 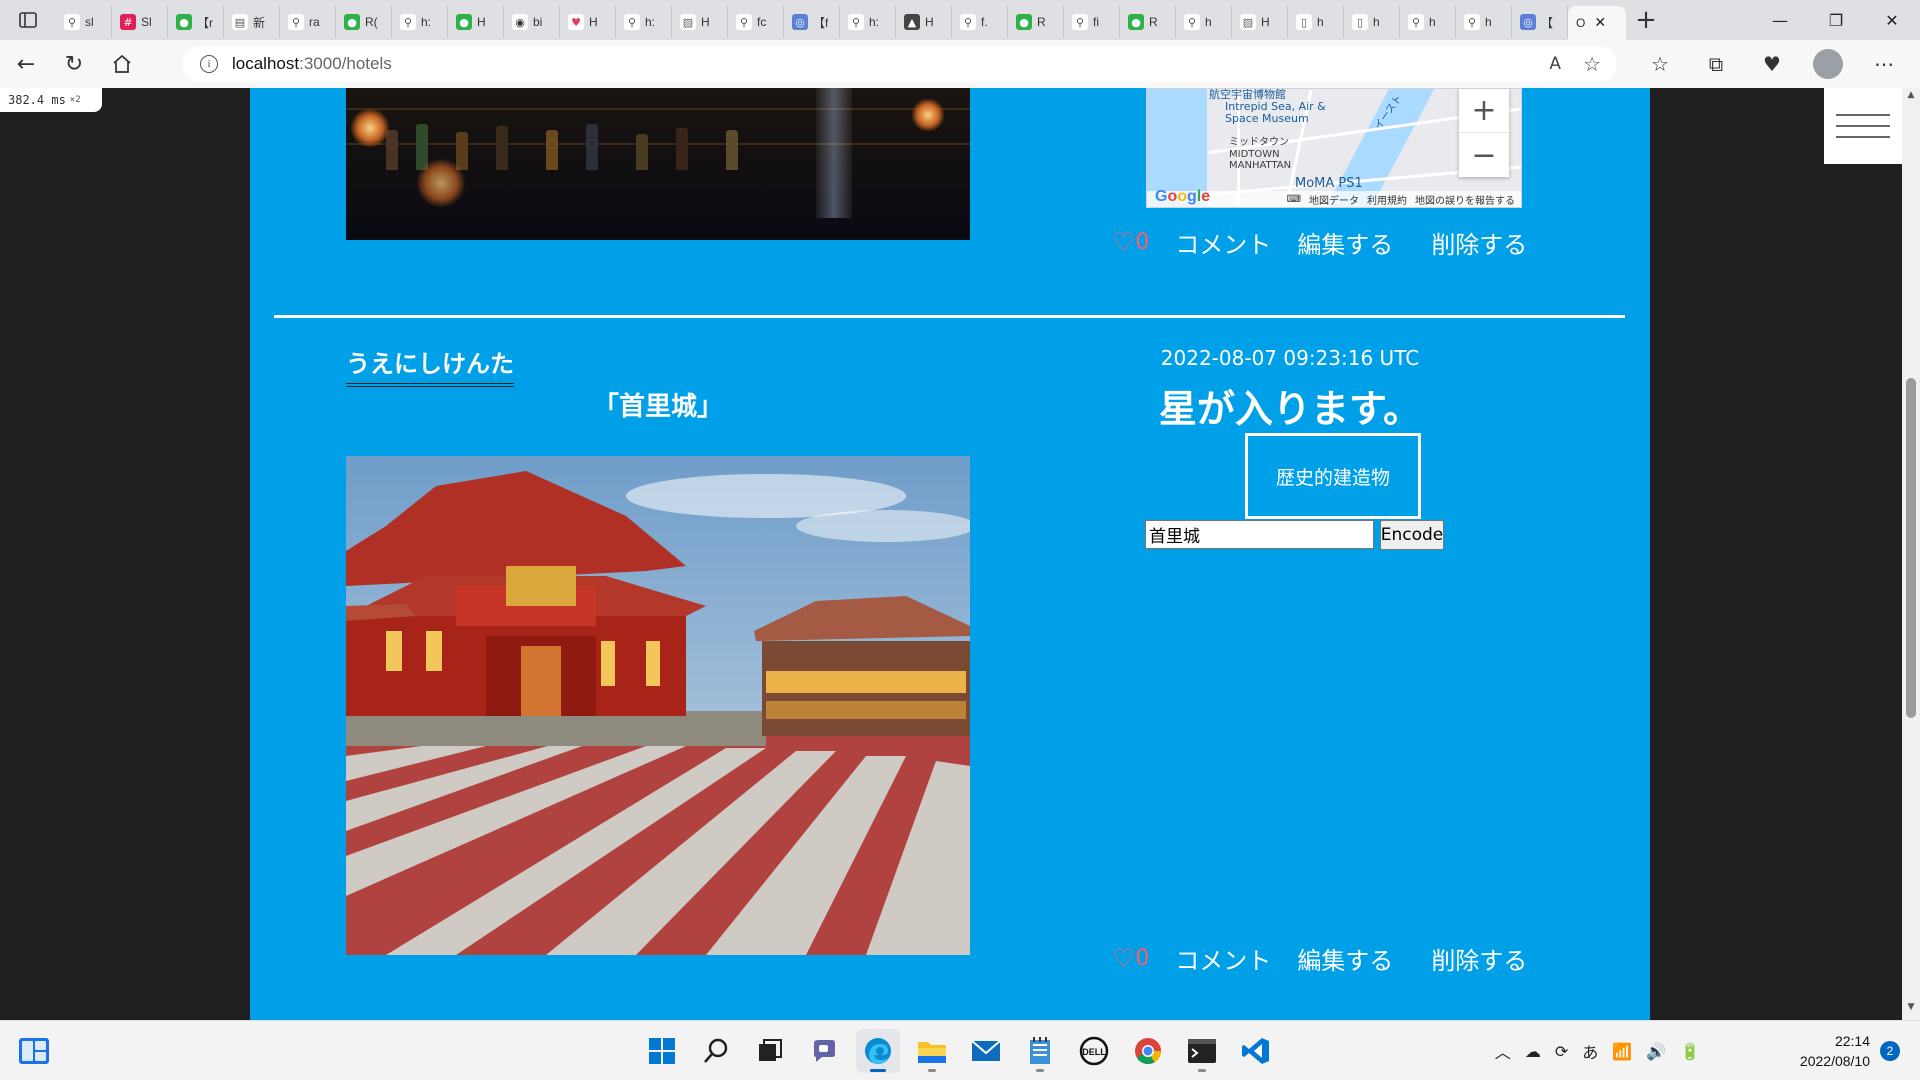 What do you see at coordinates (980, 22) in the screenshot?
I see `browser-tab: ⚲ f.` at bounding box center [980, 22].